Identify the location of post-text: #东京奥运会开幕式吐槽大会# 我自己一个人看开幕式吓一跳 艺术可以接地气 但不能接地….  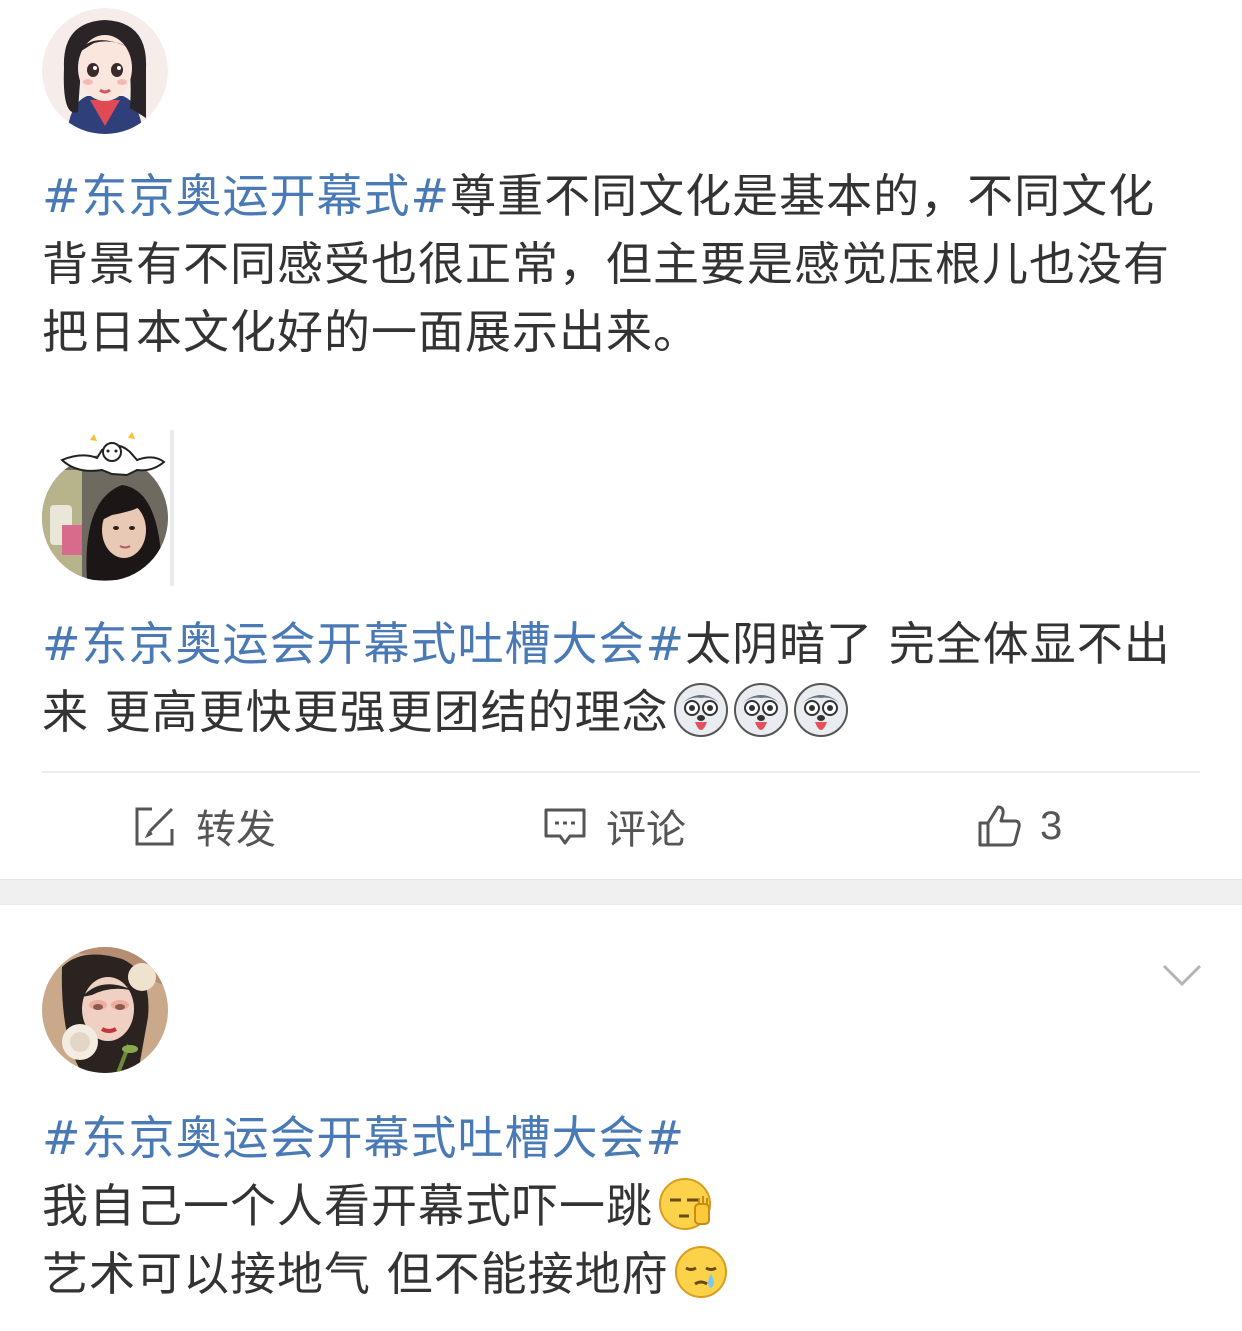
(622, 1206).